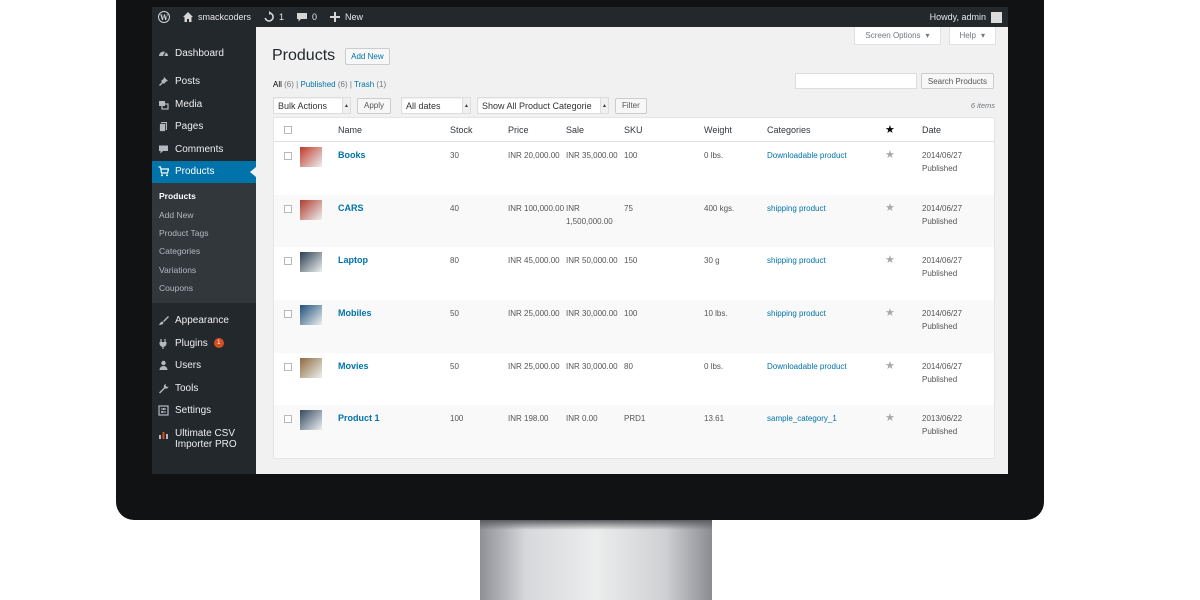 This screenshot has width=1200, height=600. Describe the element at coordinates (304, 55) in the screenshot. I see `page-title: Products` at that location.